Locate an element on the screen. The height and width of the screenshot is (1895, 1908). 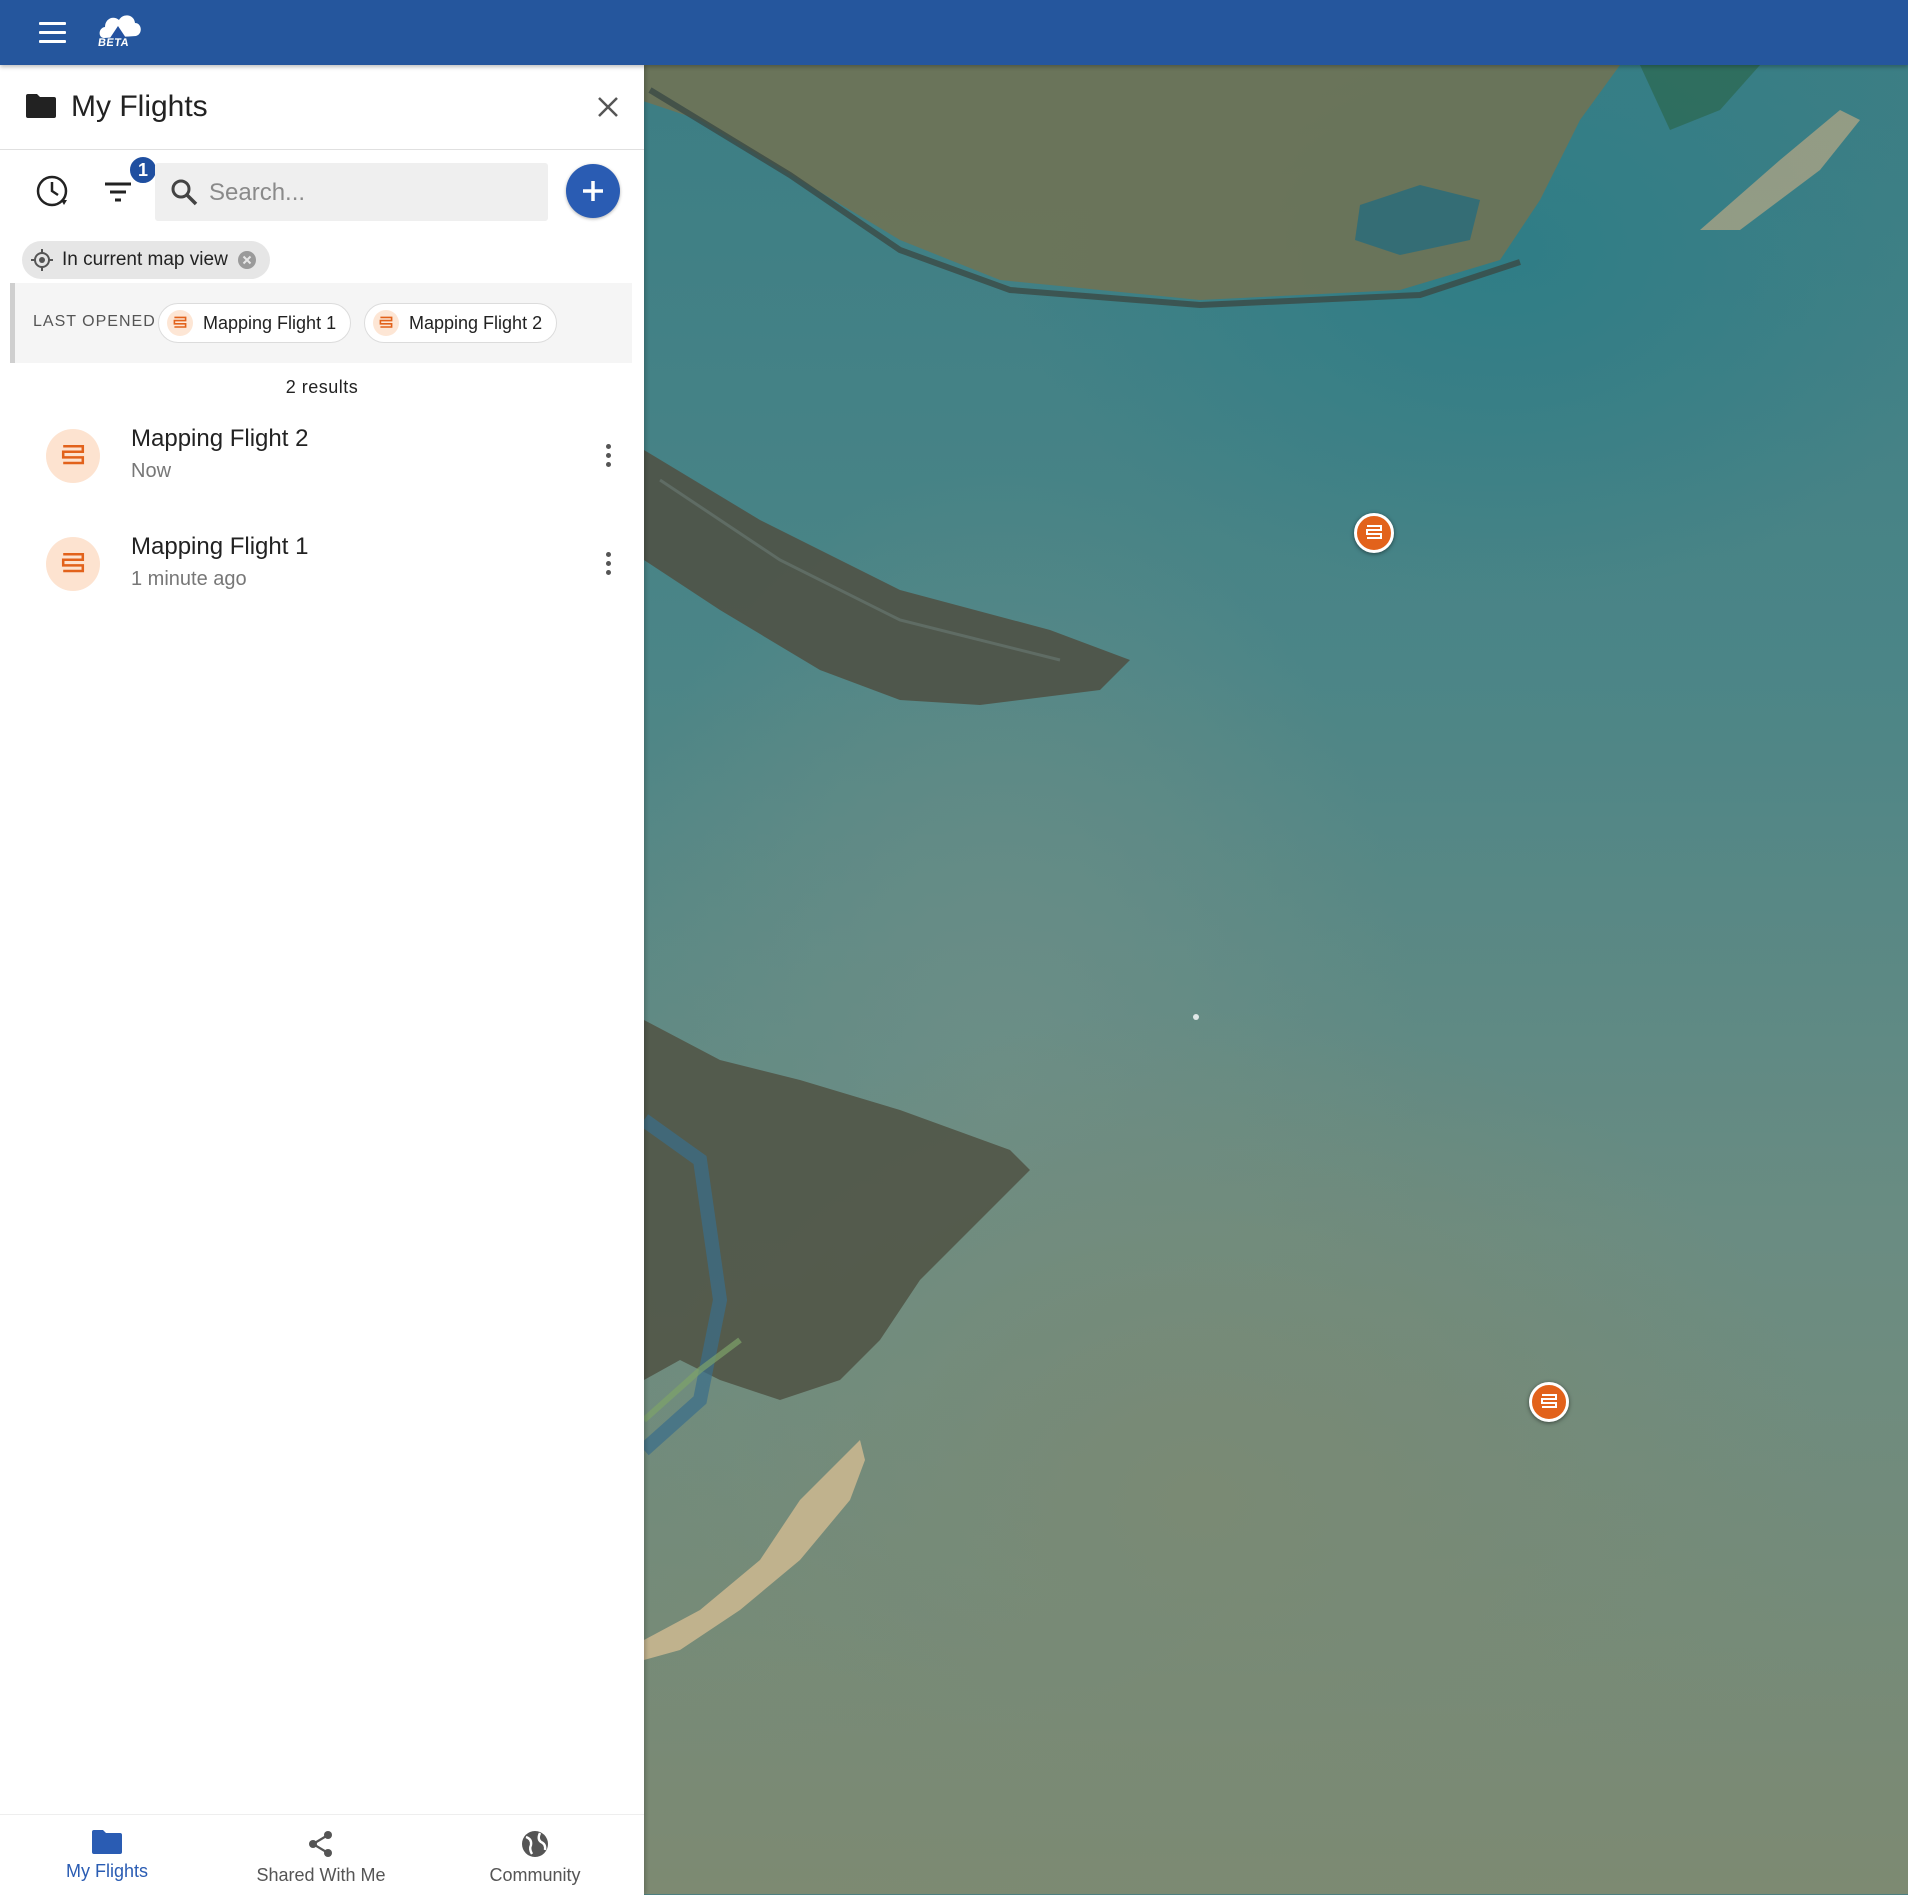
flight-name: Mapping Flight 2 is located at coordinates (220, 438).